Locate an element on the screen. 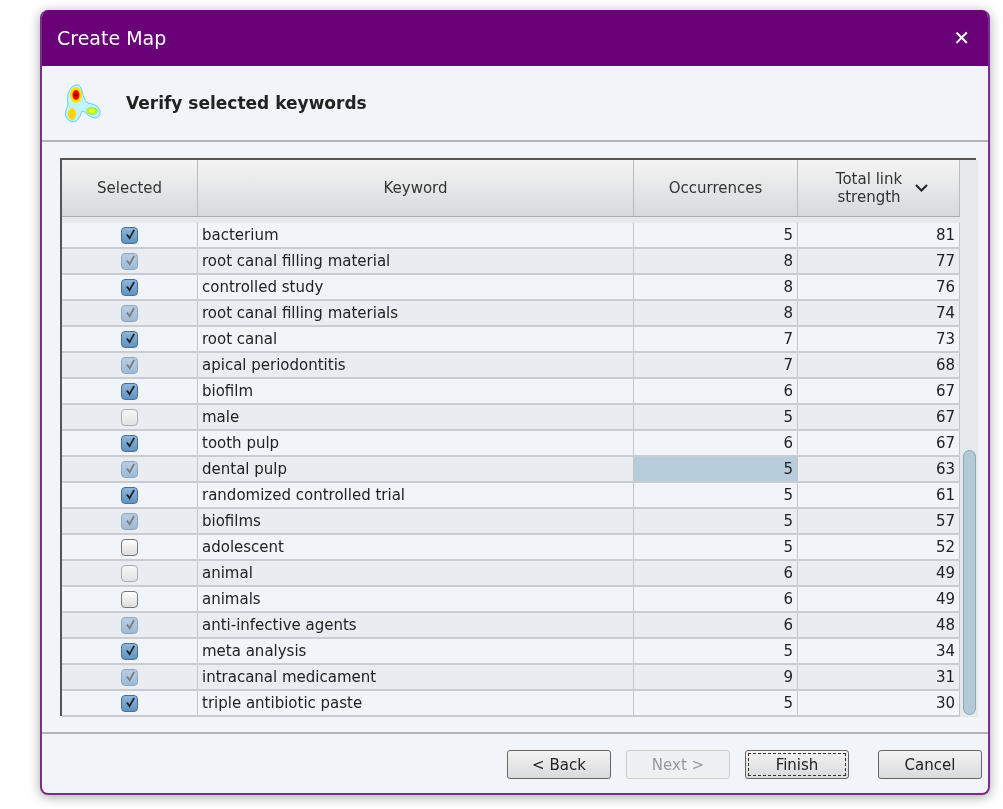 Image resolution: width=1003 pixels, height=809 pixels. keyword-cell: bacterium is located at coordinates (240, 235).